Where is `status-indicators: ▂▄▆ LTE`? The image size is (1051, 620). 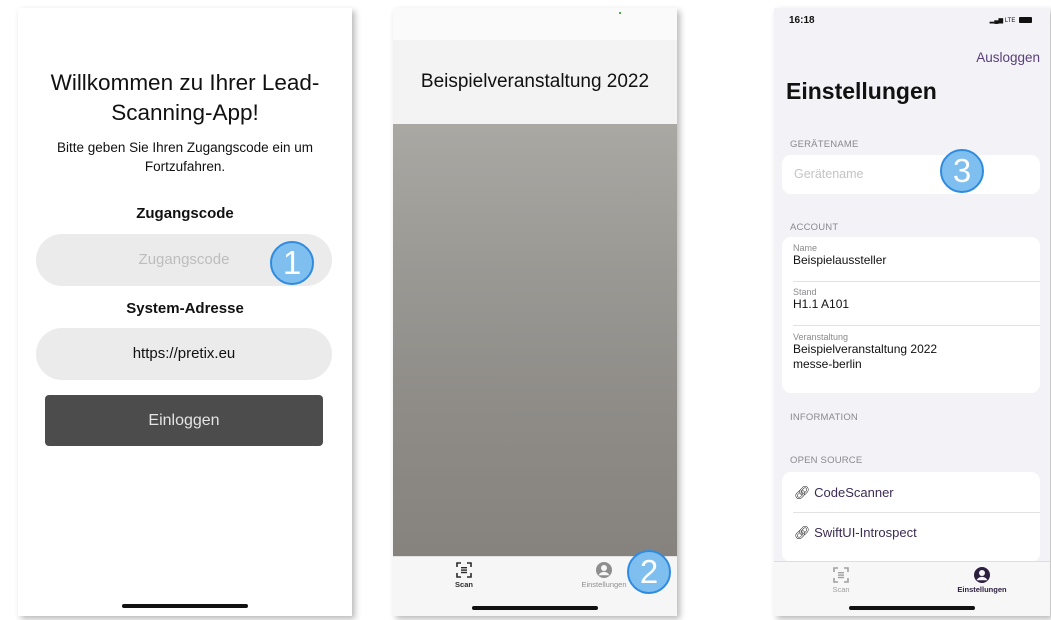
status-indicators: ▂▄▆ LTE is located at coordinates (1011, 20).